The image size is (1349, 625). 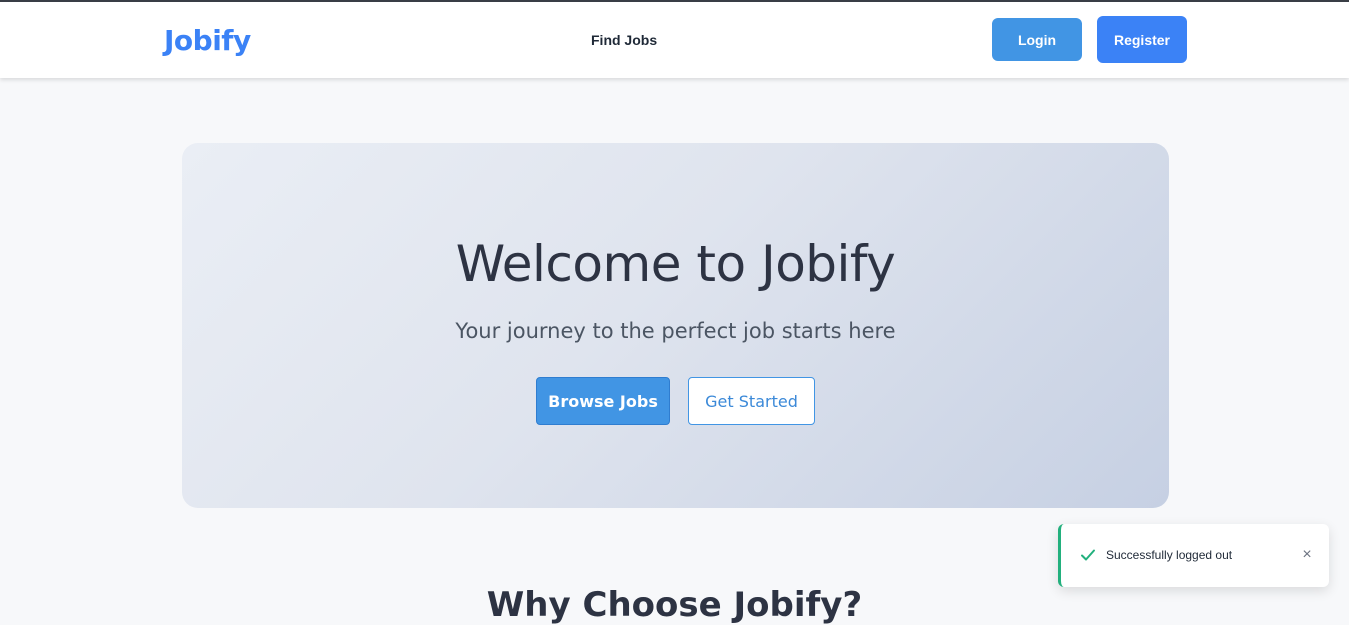 What do you see at coordinates (624, 40) in the screenshot?
I see `nav-find-jobs: Find Jobs` at bounding box center [624, 40].